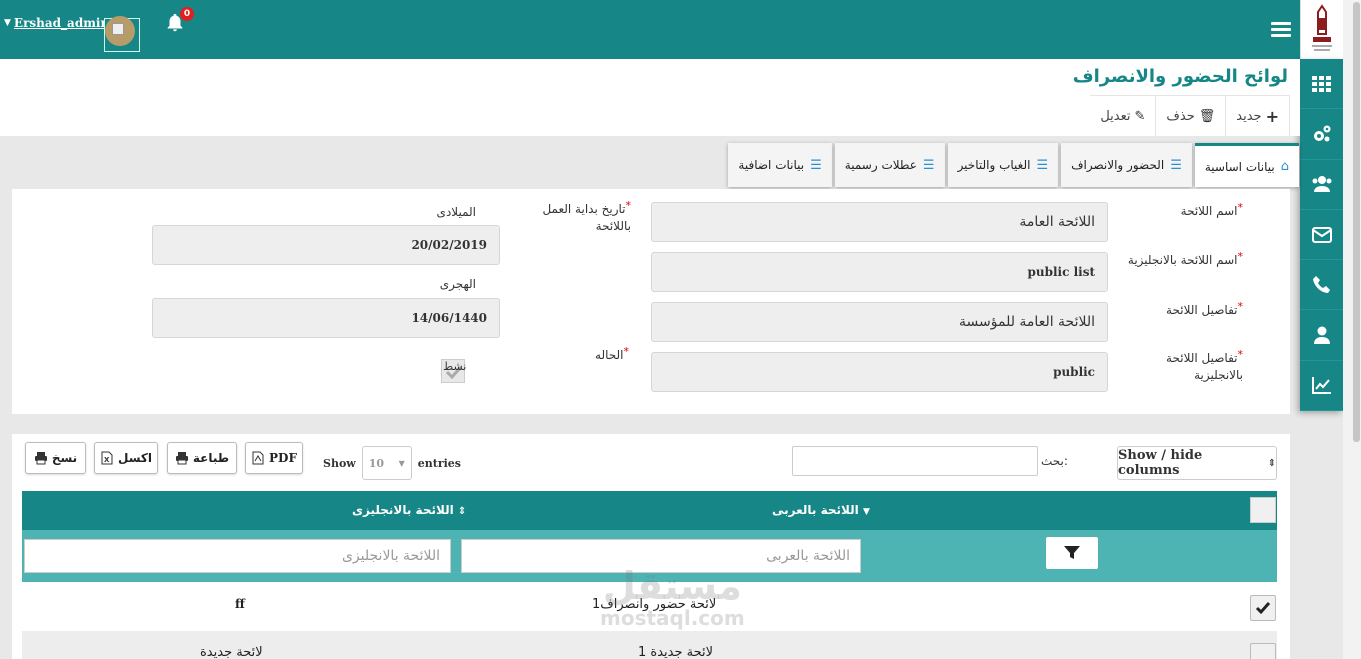  What do you see at coordinates (1352, 329) in the screenshot?
I see `page-scrollbar` at bounding box center [1352, 329].